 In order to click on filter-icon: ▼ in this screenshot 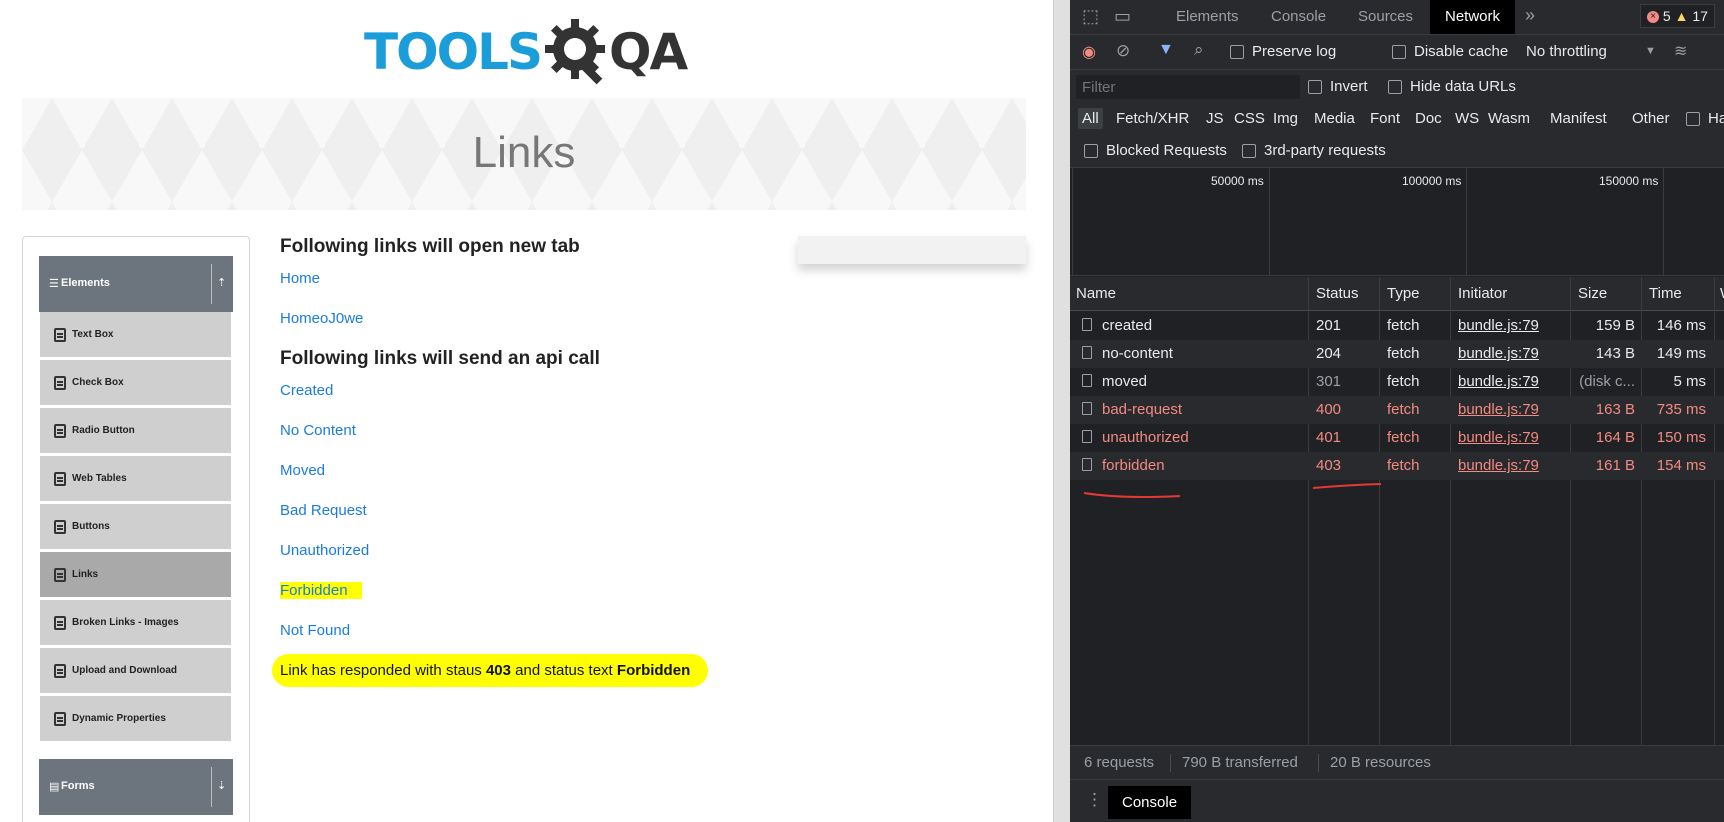, I will do `click(1166, 50)`.